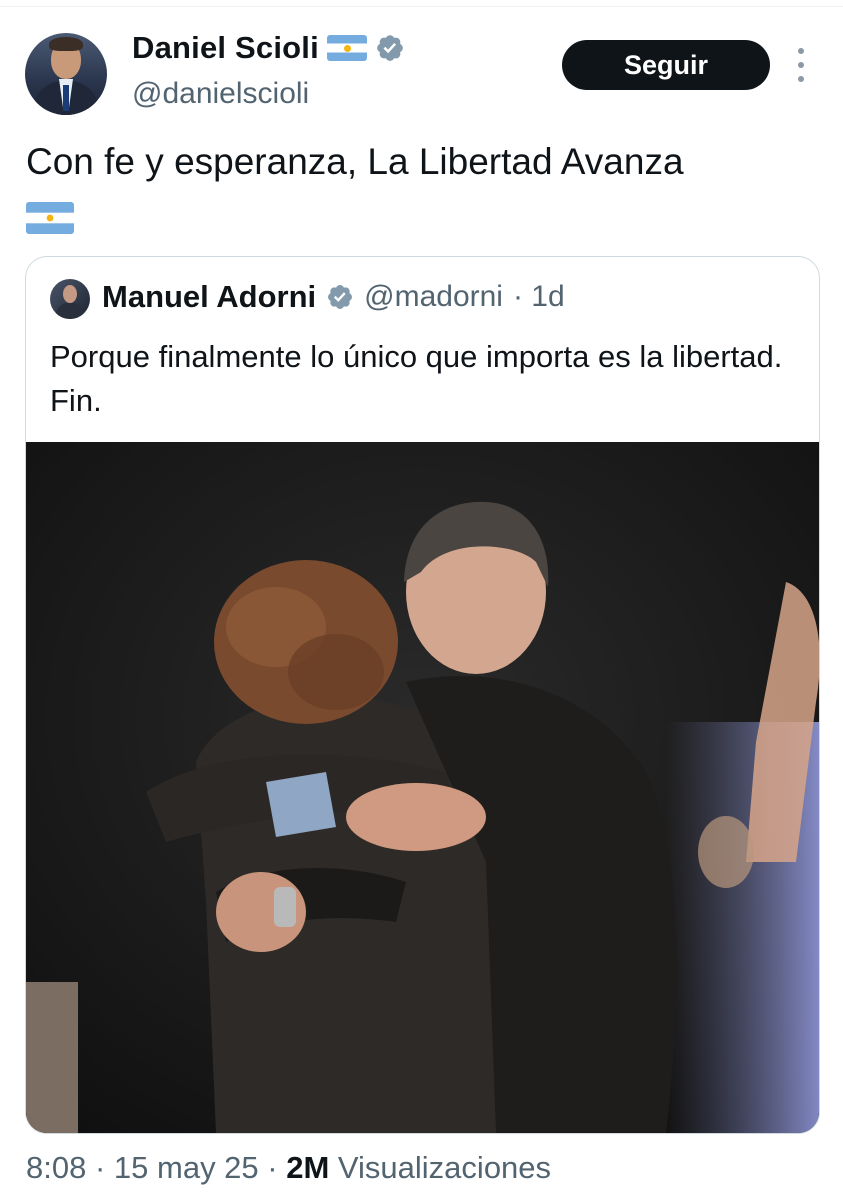 This screenshot has height=1200, width=843. What do you see at coordinates (421, 6) in the screenshot?
I see `top-divider` at bounding box center [421, 6].